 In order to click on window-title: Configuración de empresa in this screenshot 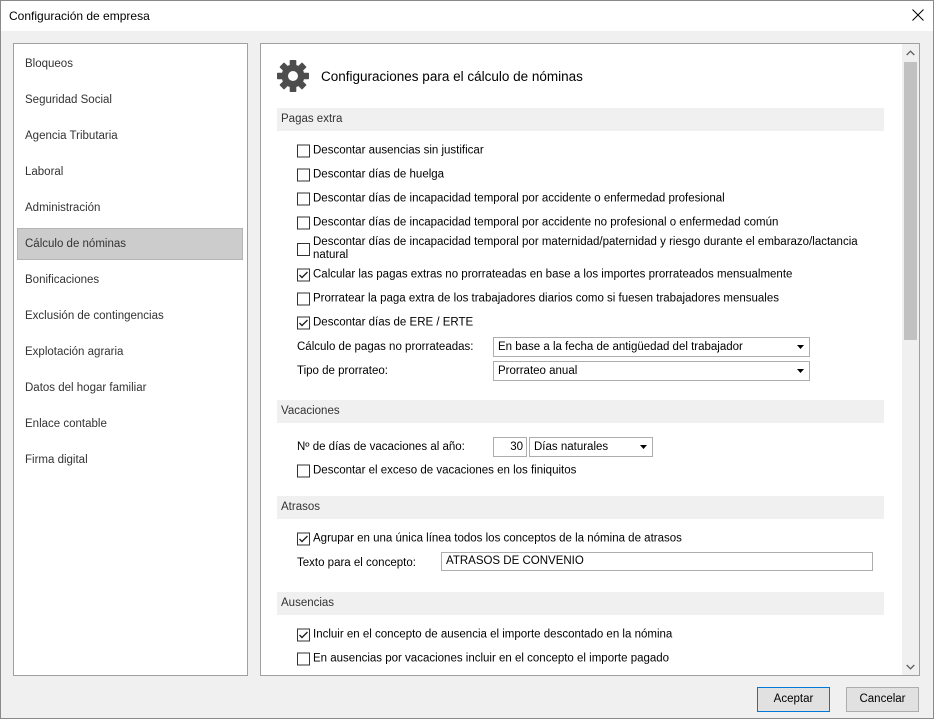, I will do `click(79, 16)`.